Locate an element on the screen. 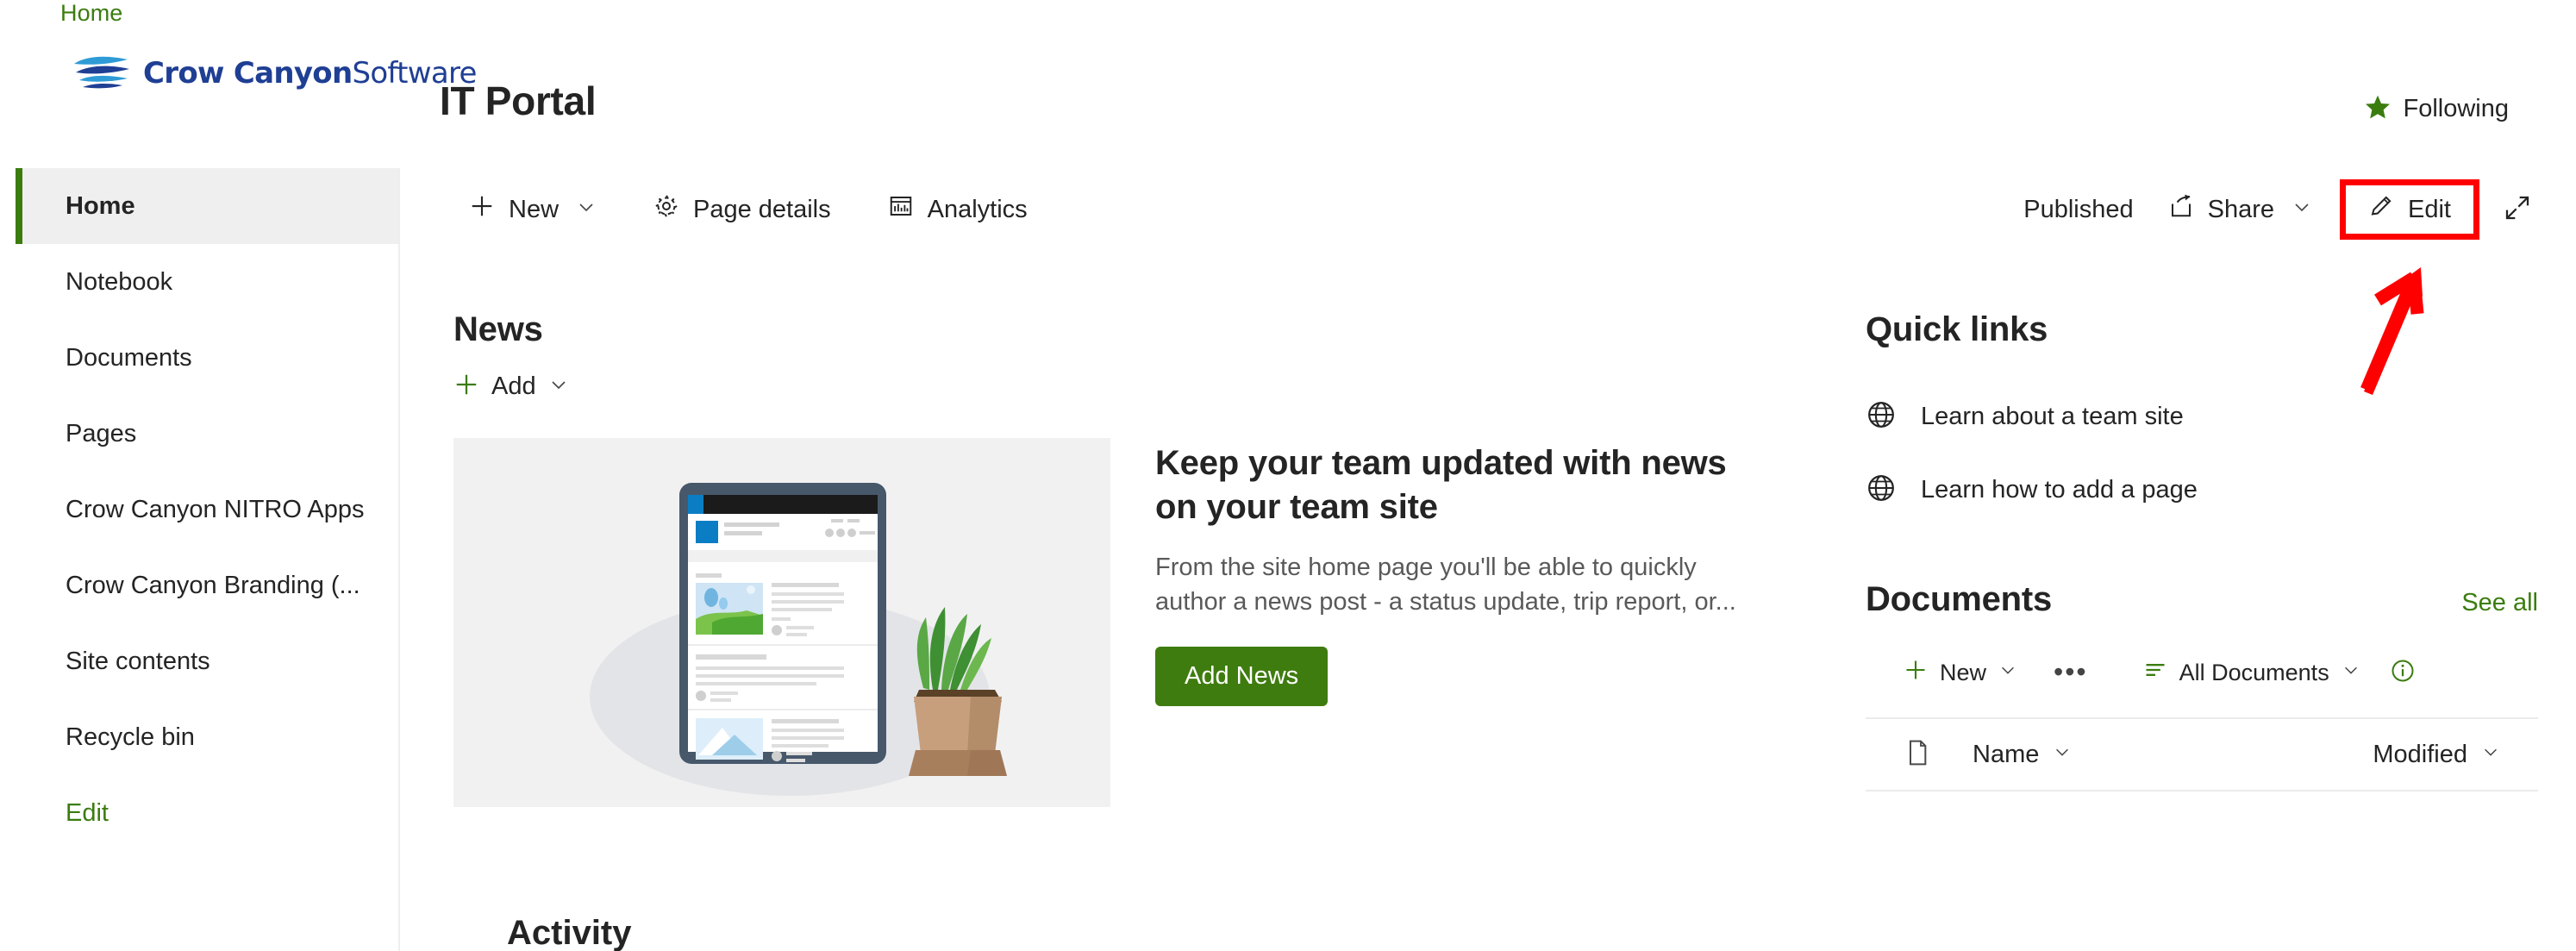  documents-new-button: New is located at coordinates (1960, 673).